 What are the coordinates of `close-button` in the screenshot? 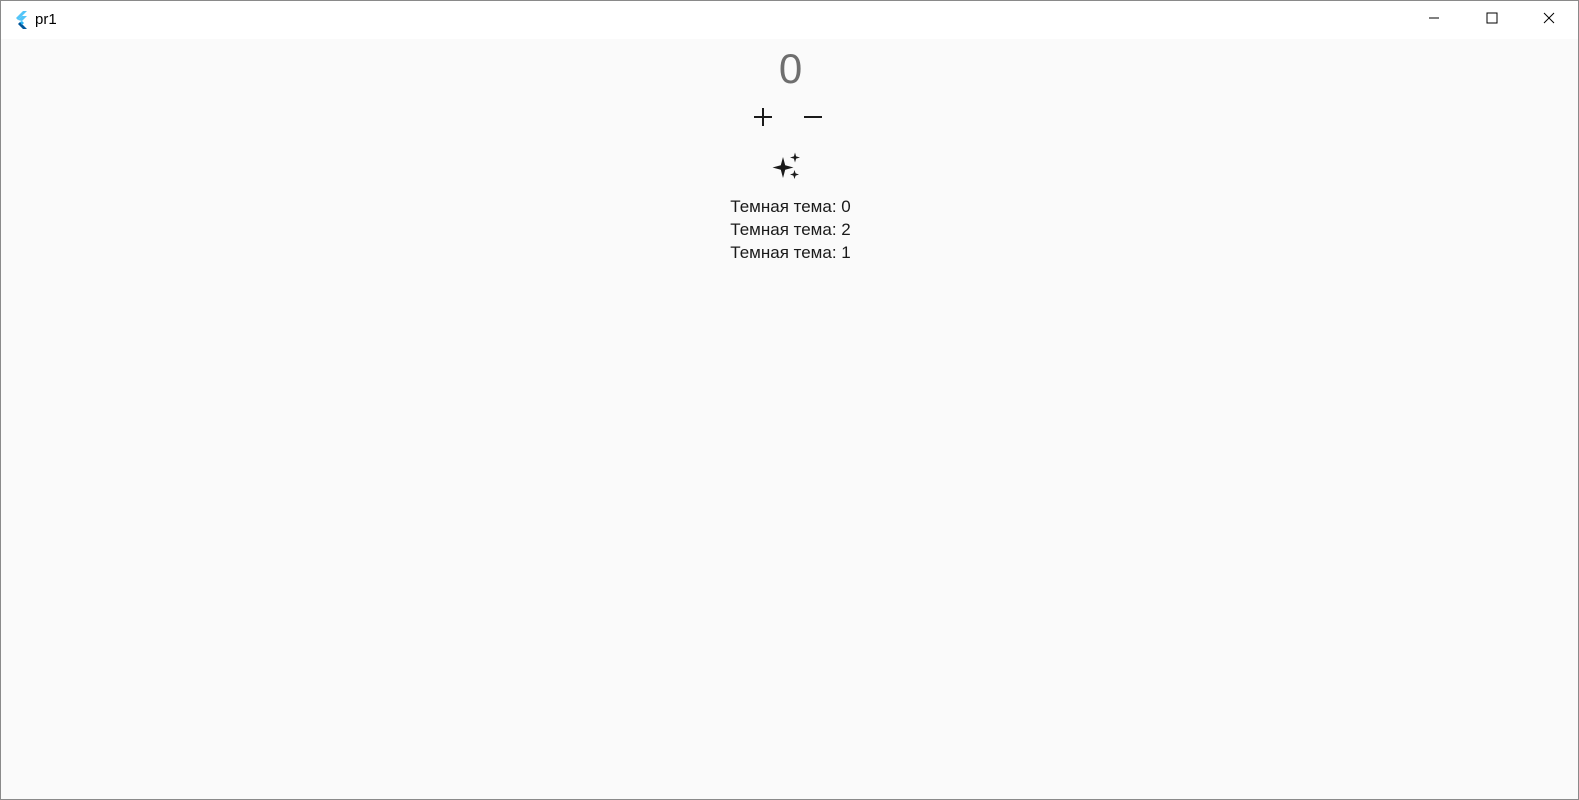 It's located at (1549, 20).